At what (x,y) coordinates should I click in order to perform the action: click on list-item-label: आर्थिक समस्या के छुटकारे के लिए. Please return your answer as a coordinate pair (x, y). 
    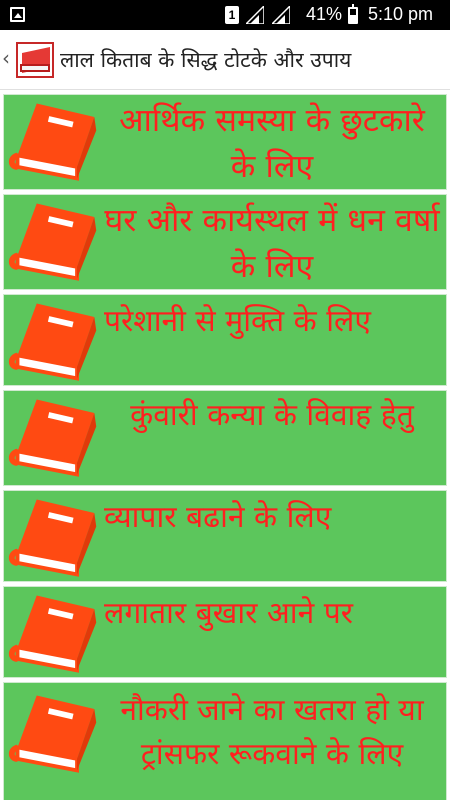
    Looking at the image, I should click on (272, 143).